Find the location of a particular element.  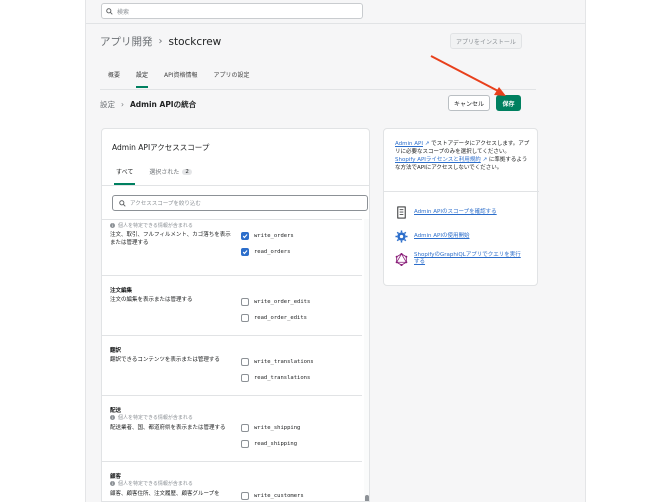

search-placeholder: 検索 is located at coordinates (123, 12).